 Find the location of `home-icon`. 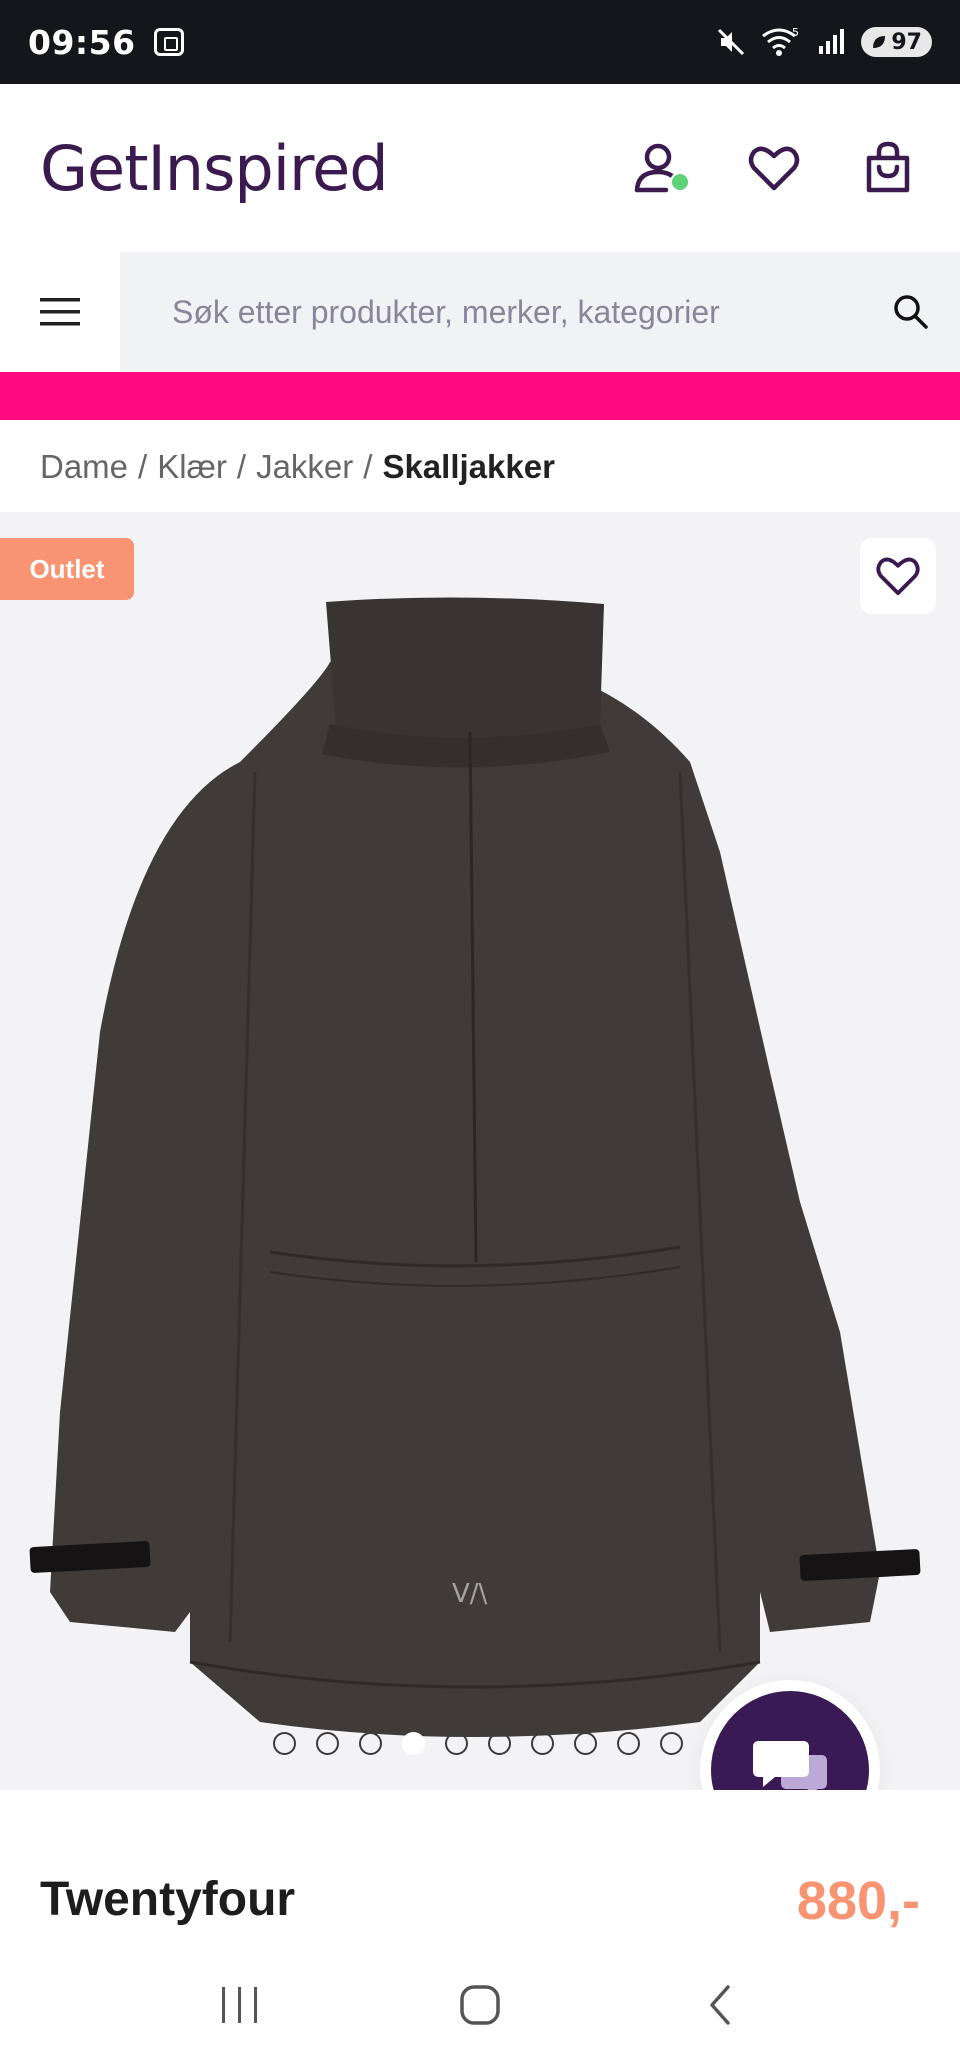

home-icon is located at coordinates (480, 2005).